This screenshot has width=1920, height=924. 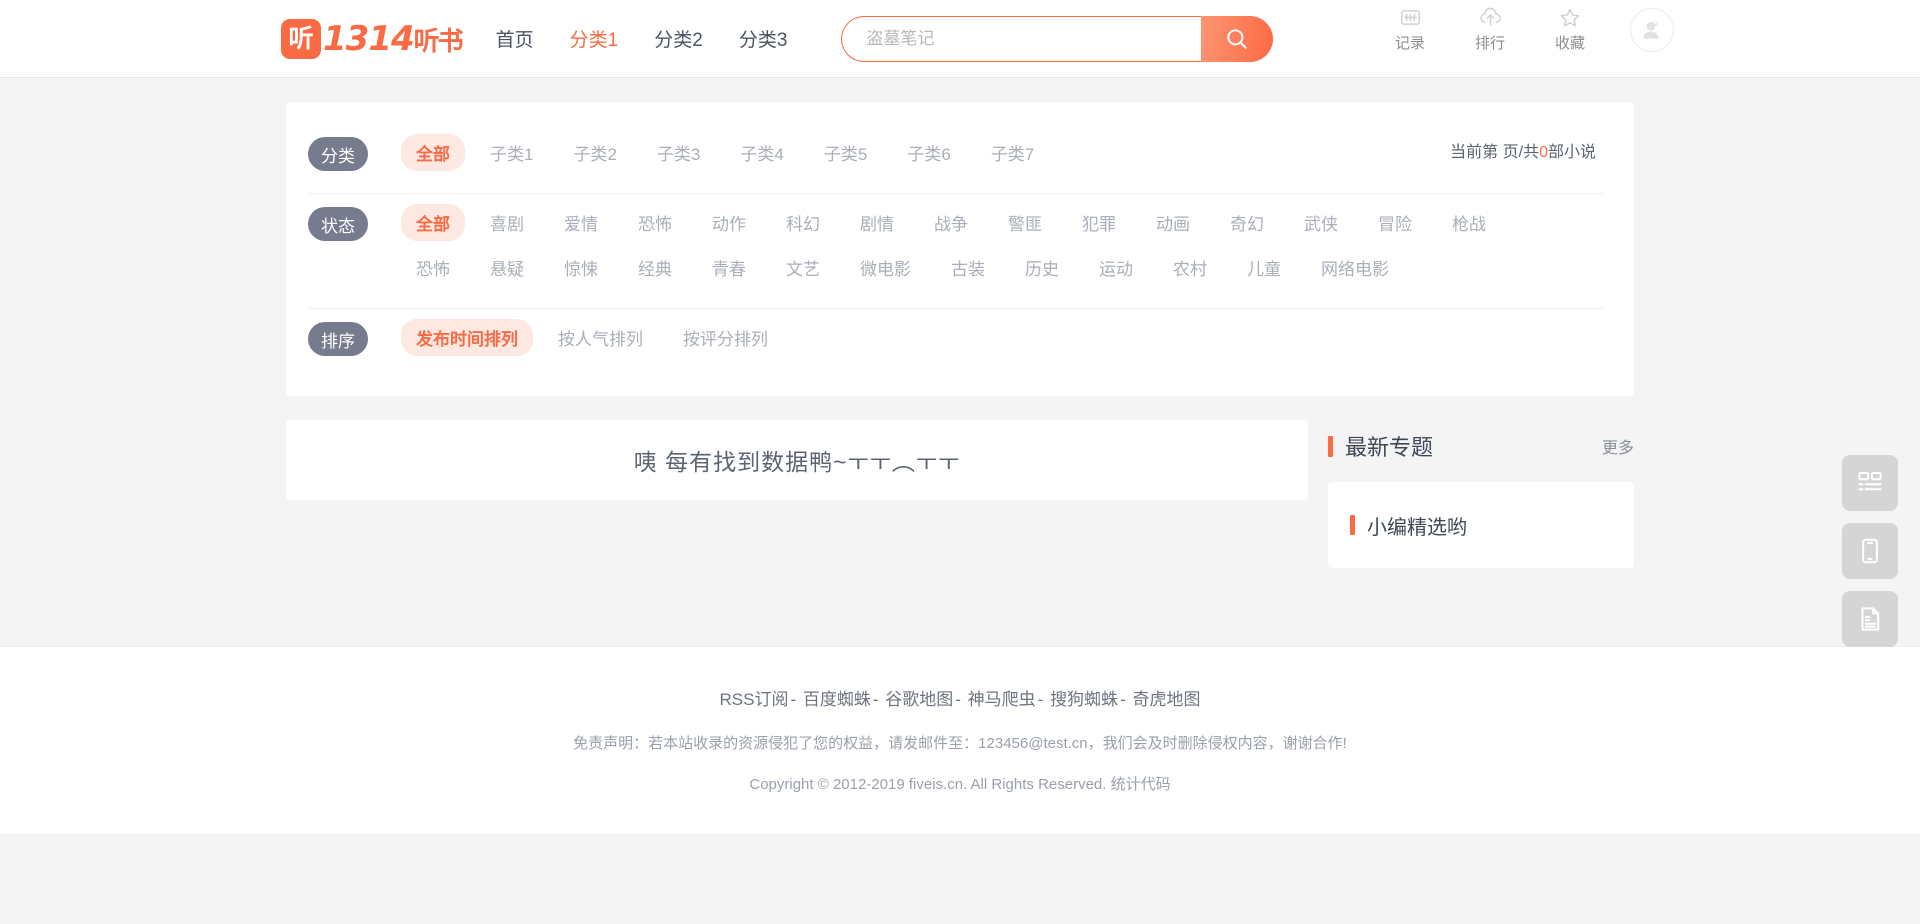 I want to click on main-nav: 首页 分类1 分类2 分类3, so click(x=660, y=38).